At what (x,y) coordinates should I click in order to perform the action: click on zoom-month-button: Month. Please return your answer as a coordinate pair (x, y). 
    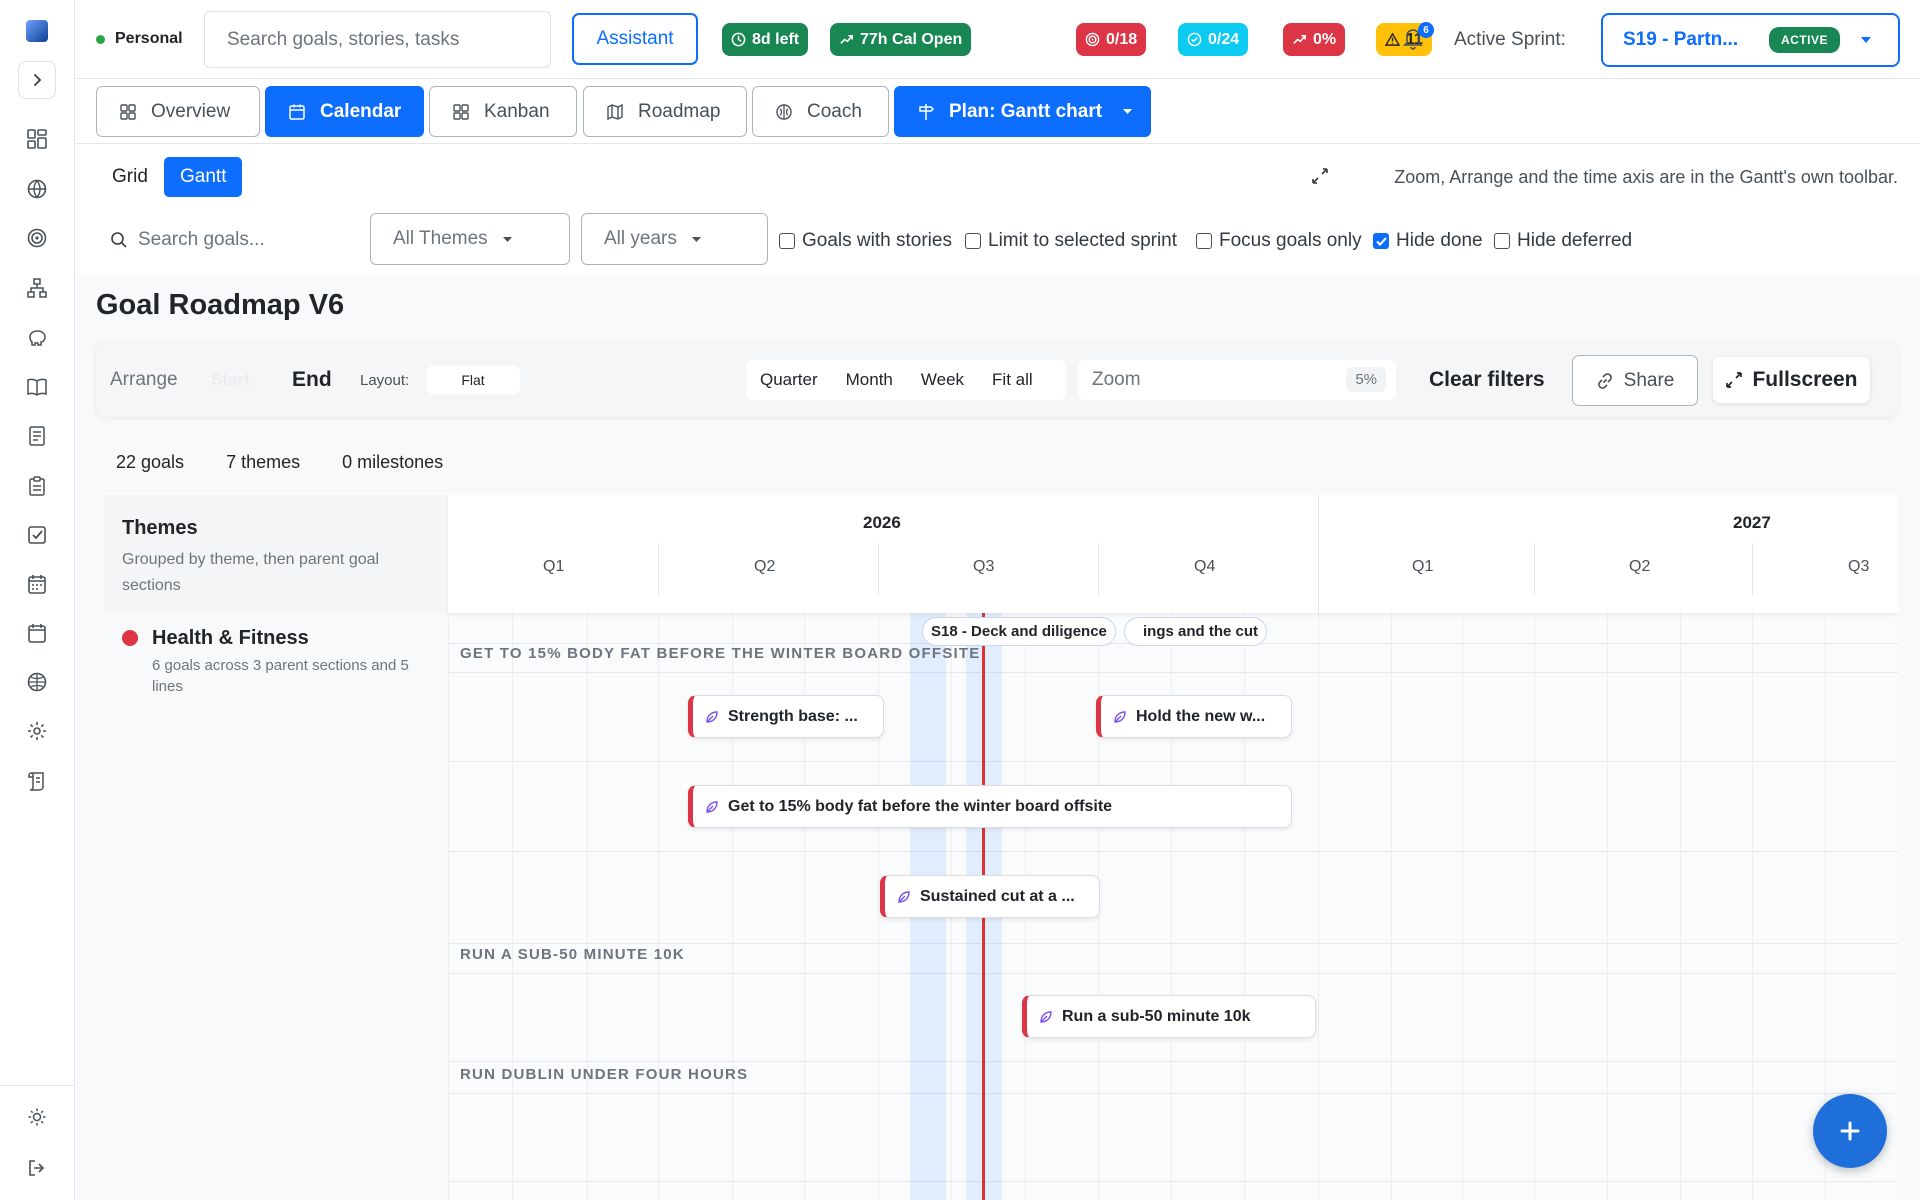
    Looking at the image, I should click on (869, 380).